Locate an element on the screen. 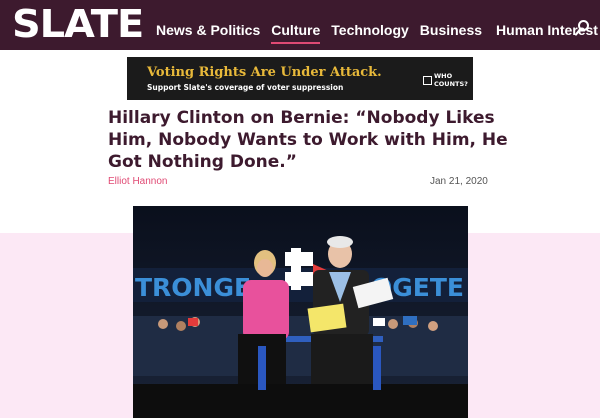 Image resolution: width=600 pixels, height=418 pixels. article-date: Jan 21, 2020 is located at coordinates (459, 181).